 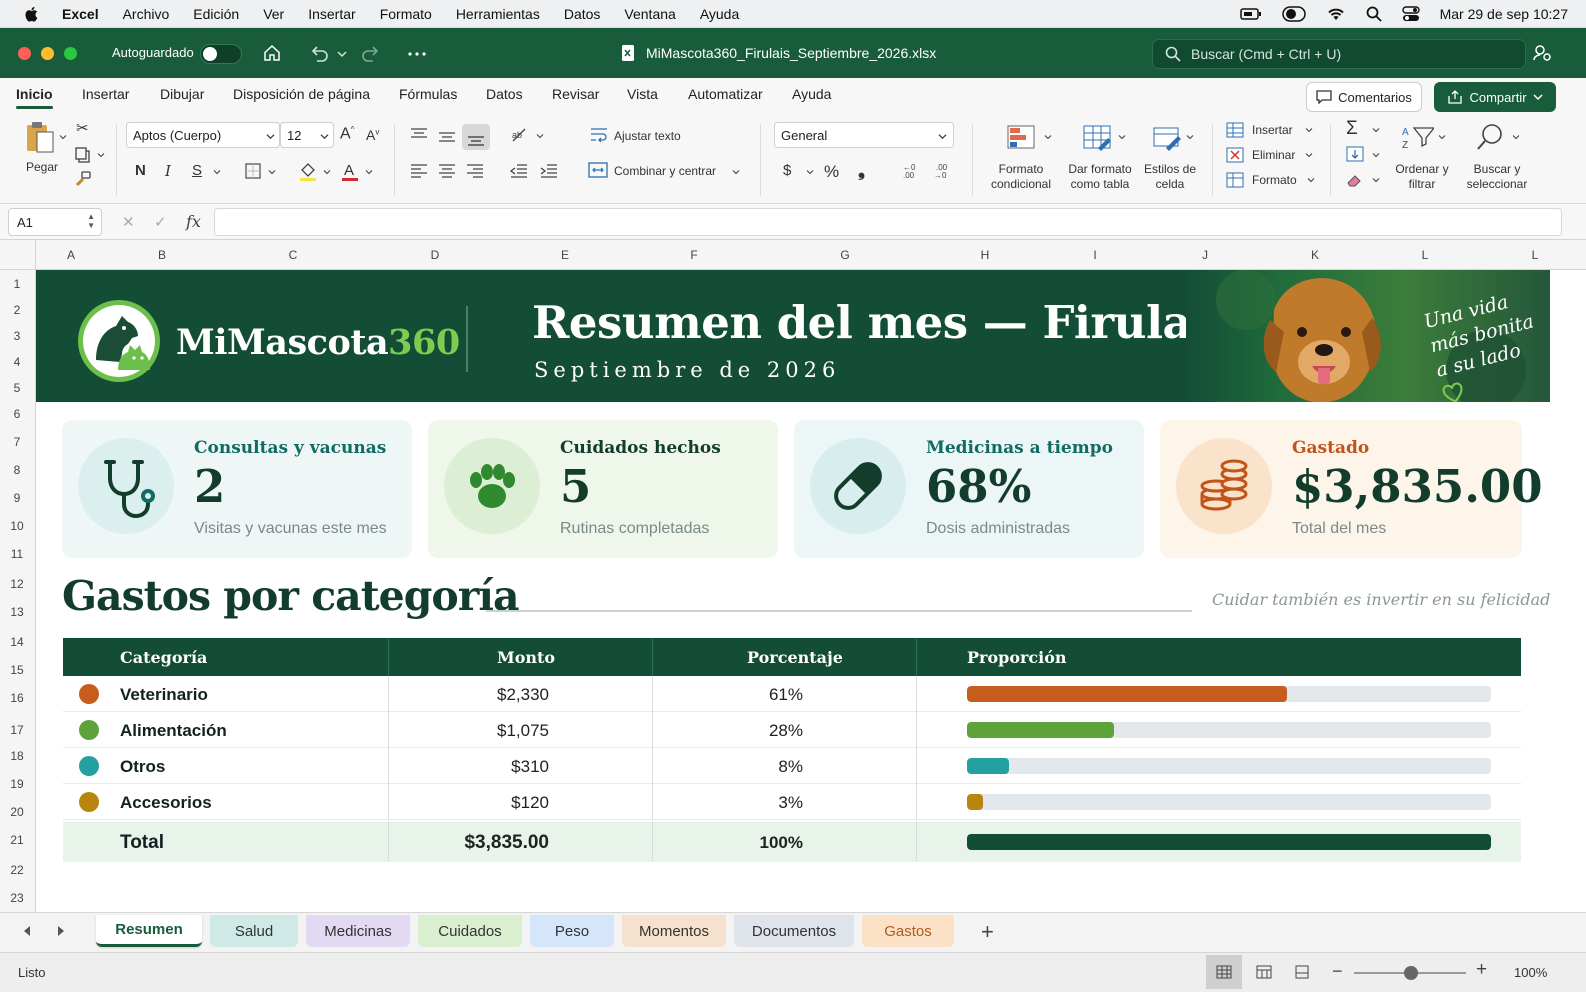 I want to click on zoom-slider, so click(x=1410, y=973).